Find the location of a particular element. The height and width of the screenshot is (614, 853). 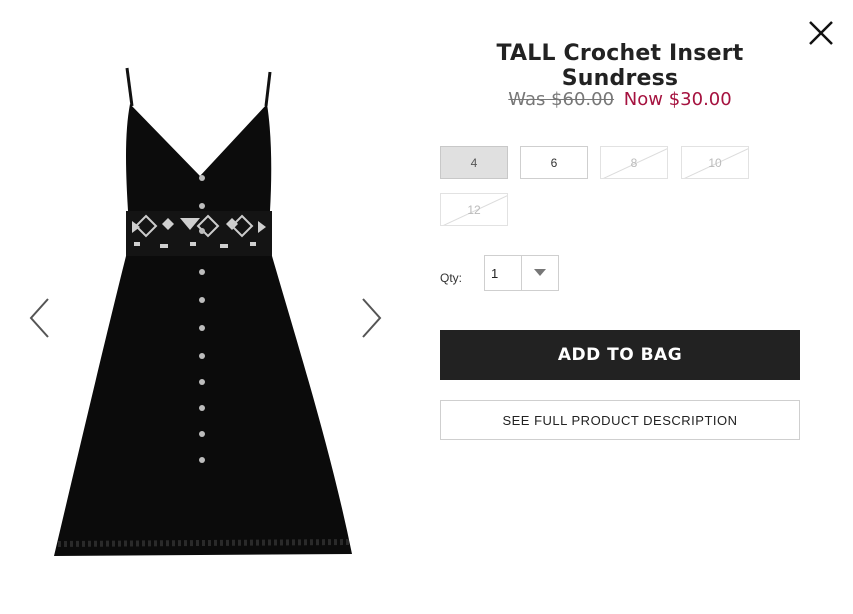

next-image-button is located at coordinates (370, 318).